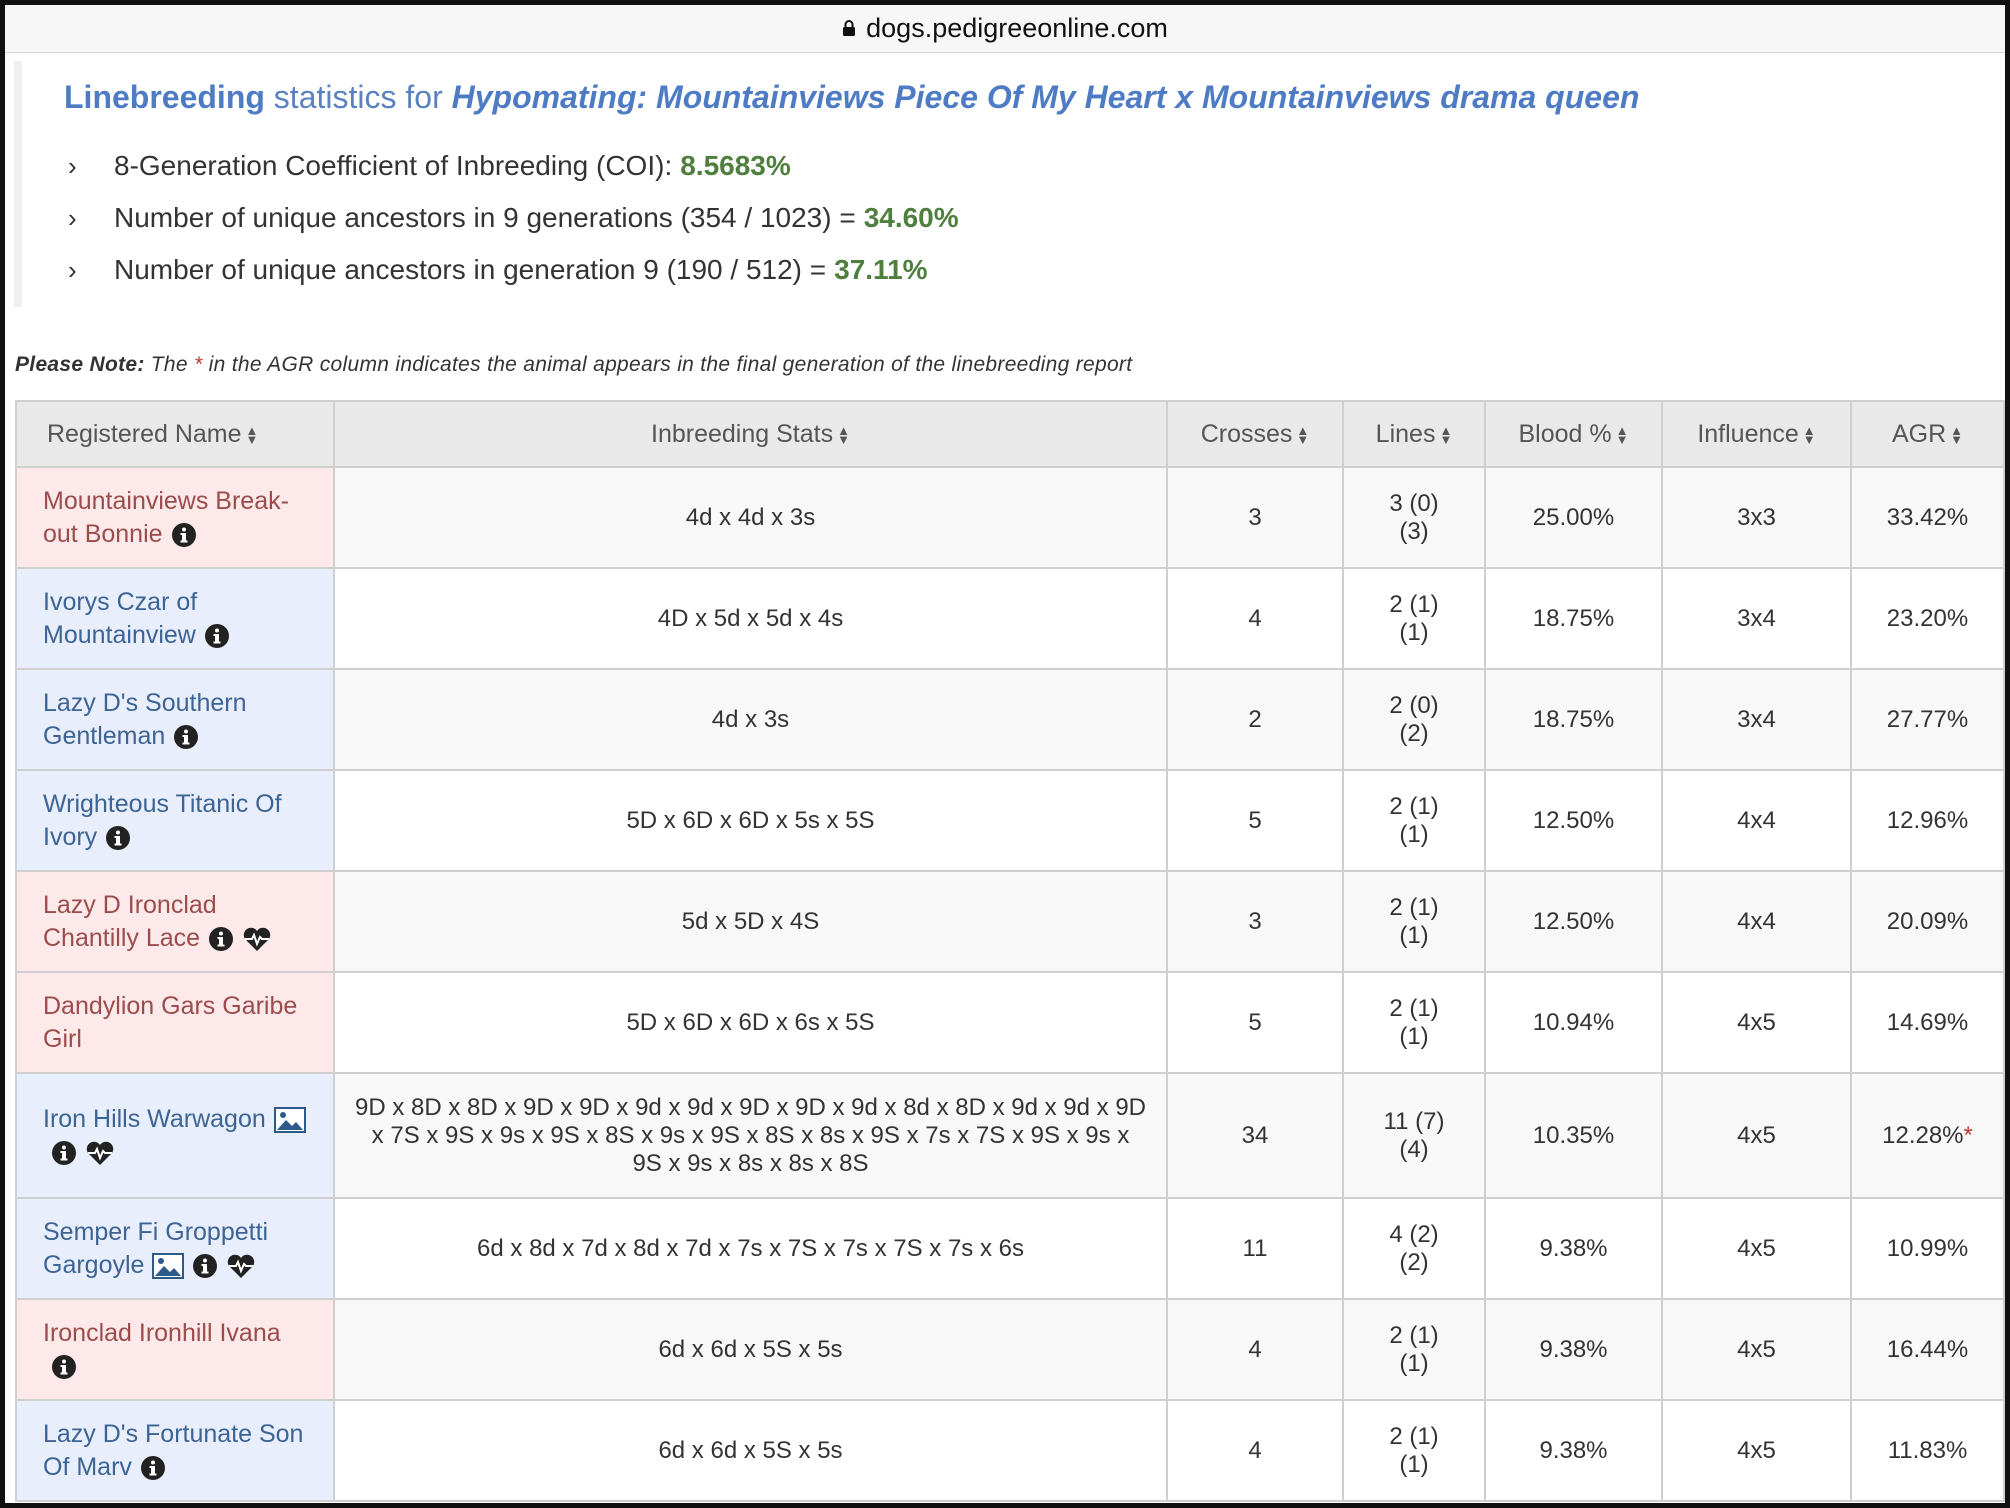  Describe the element at coordinates (849, 28) in the screenshot. I see `lock-icon` at that location.